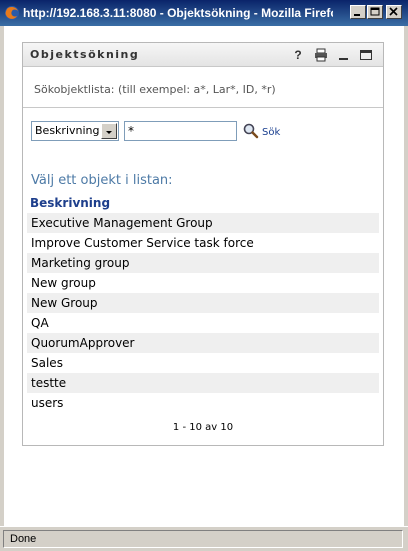  Describe the element at coordinates (321, 55) in the screenshot. I see `print-icon` at that location.